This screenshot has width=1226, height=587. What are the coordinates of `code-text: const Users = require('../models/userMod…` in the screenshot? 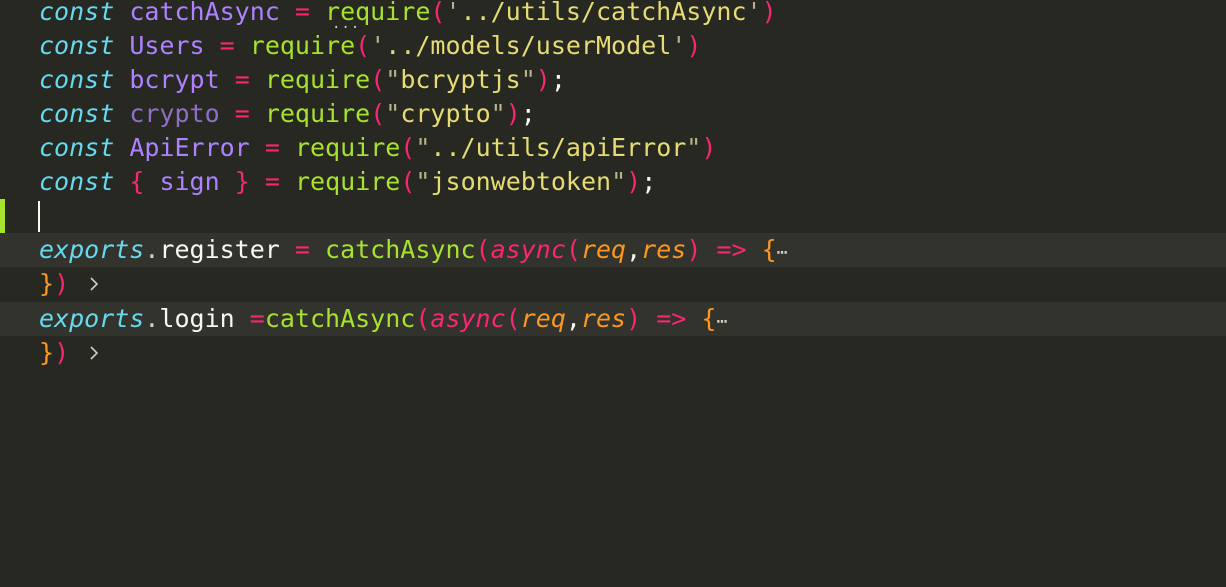 It's located at (370, 46).